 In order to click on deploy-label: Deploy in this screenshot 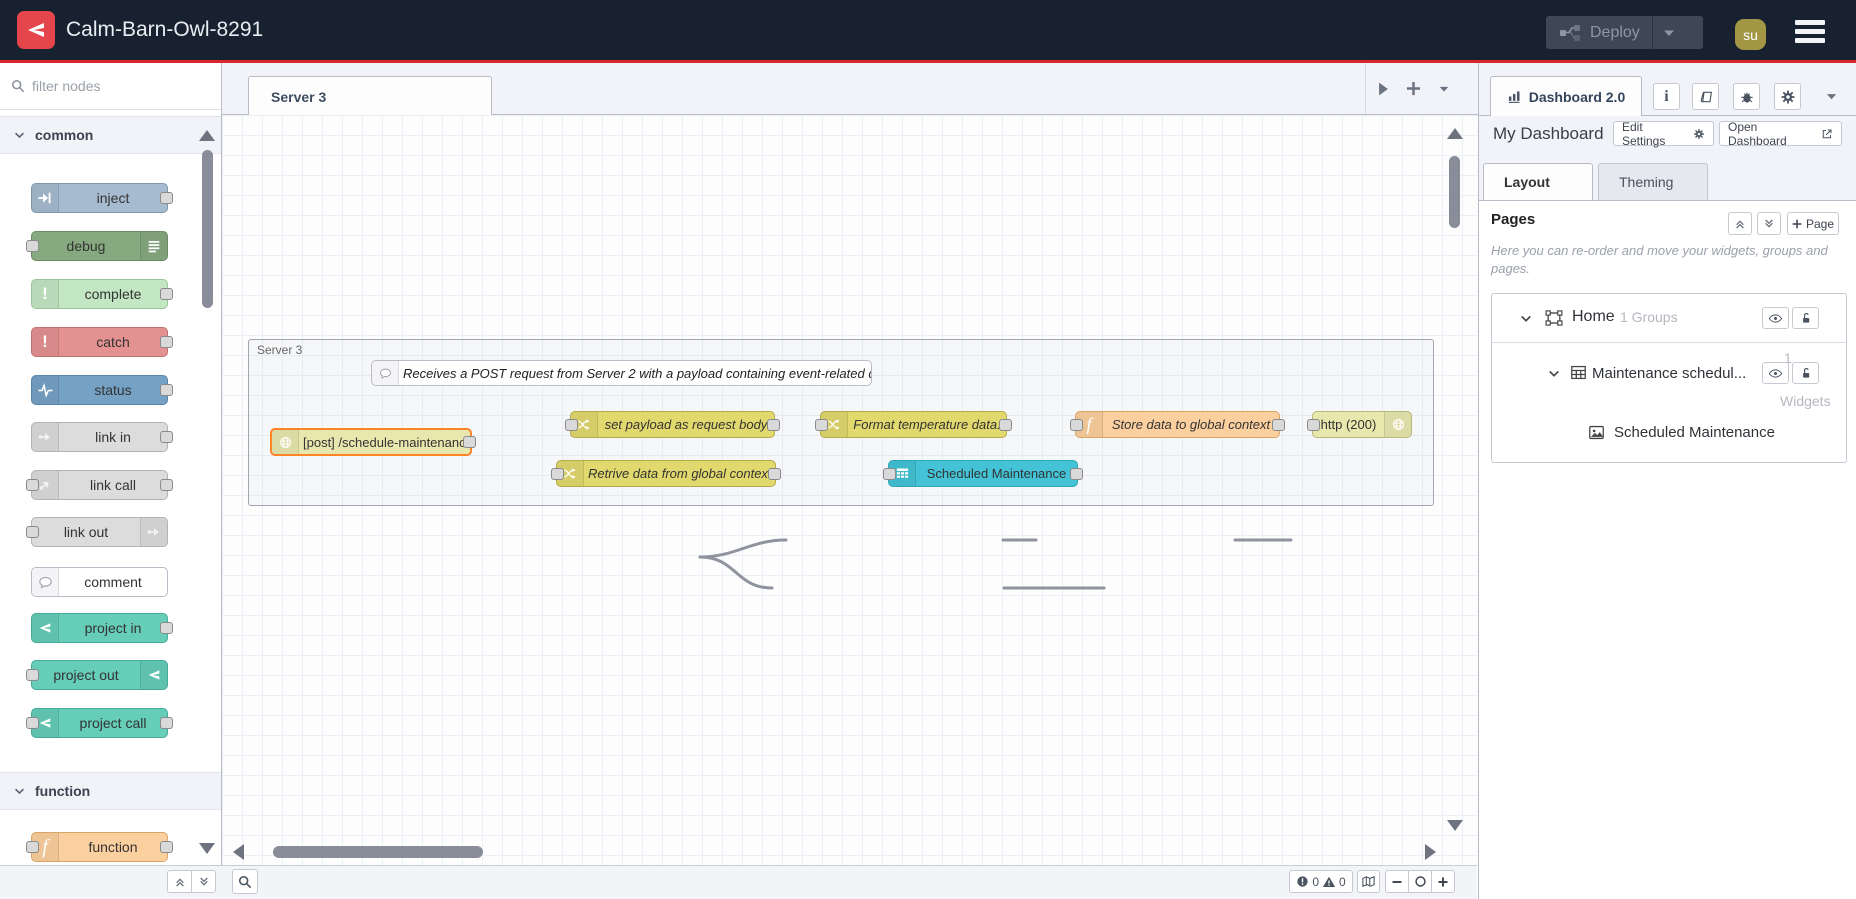, I will do `click(1615, 32)`.